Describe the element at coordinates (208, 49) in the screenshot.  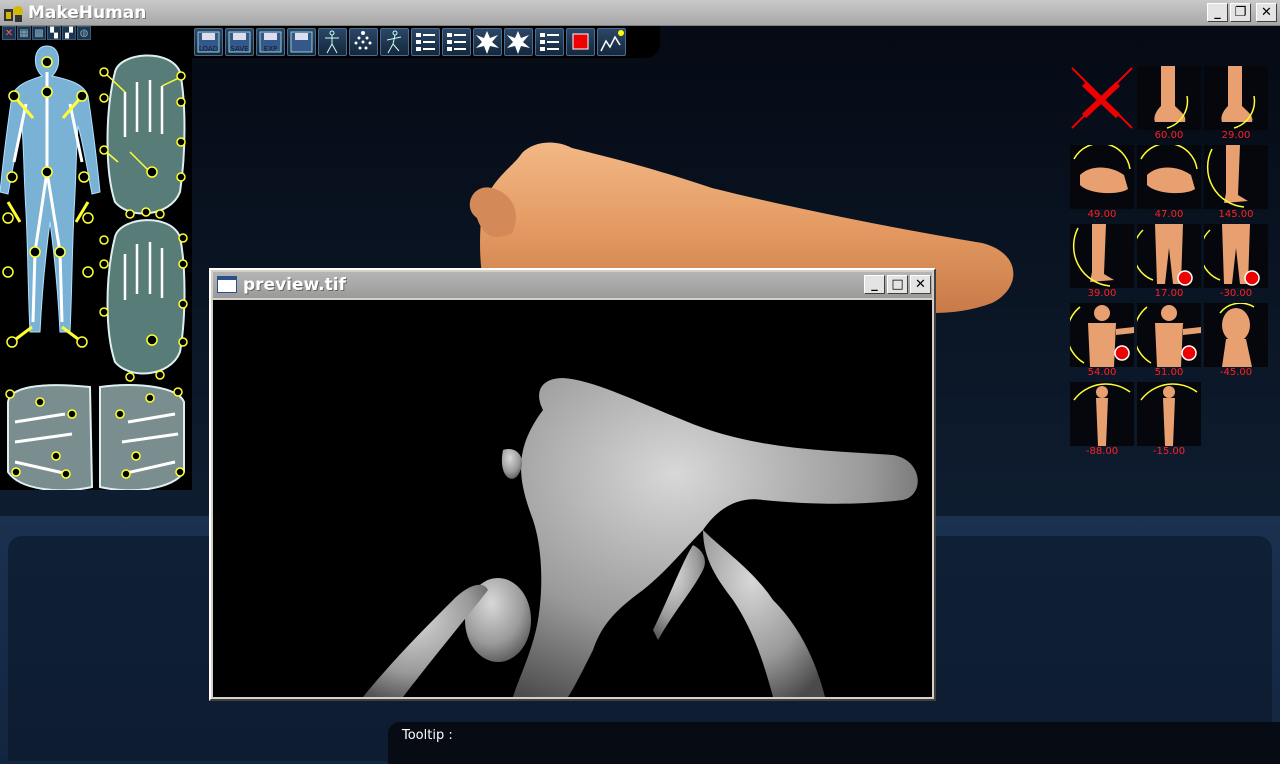
I see `toolbar-button-label: LOAD` at that location.